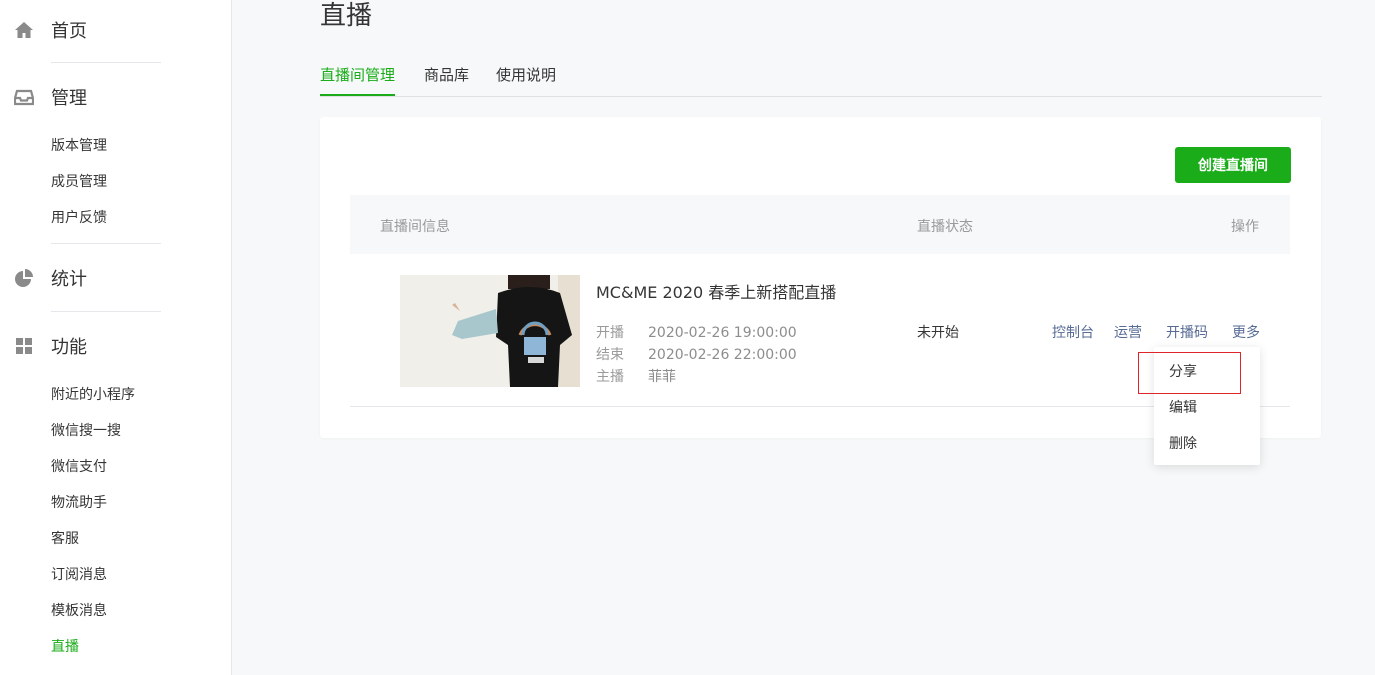  What do you see at coordinates (86, 431) in the screenshot?
I see `sidebar-item-search: 微信搜一搜` at bounding box center [86, 431].